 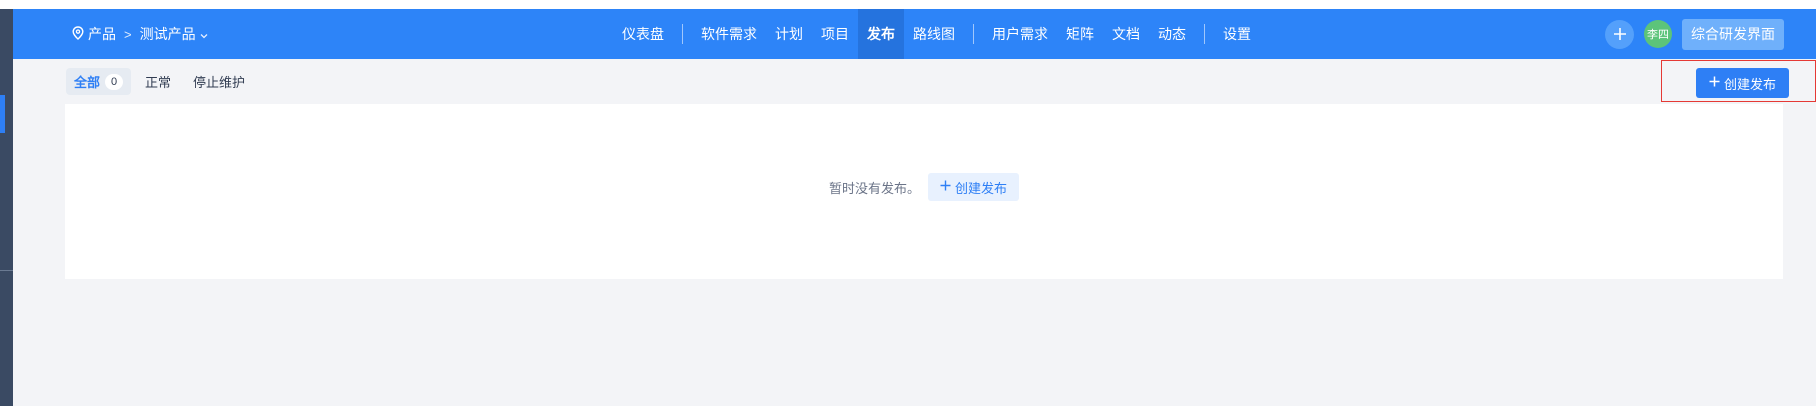 I want to click on empty-state: 暂时没有发布。 创建发布, so click(x=924, y=187).